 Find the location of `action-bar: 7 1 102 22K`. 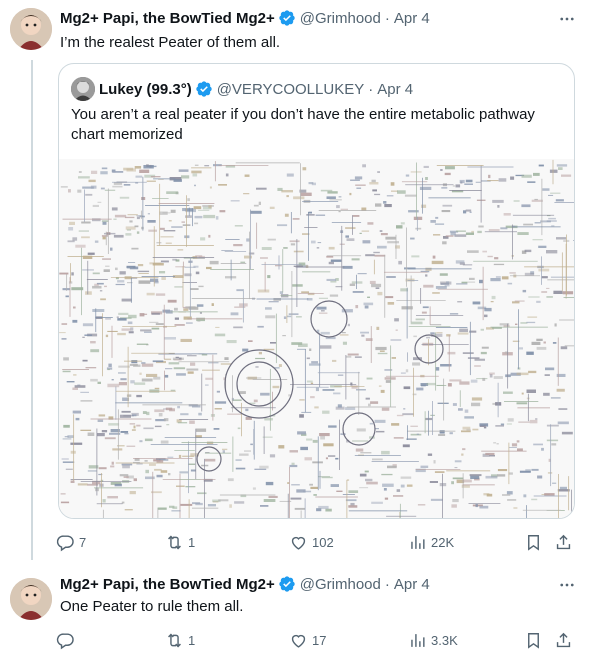

action-bar: 7 1 102 22K is located at coordinates (316, 542).